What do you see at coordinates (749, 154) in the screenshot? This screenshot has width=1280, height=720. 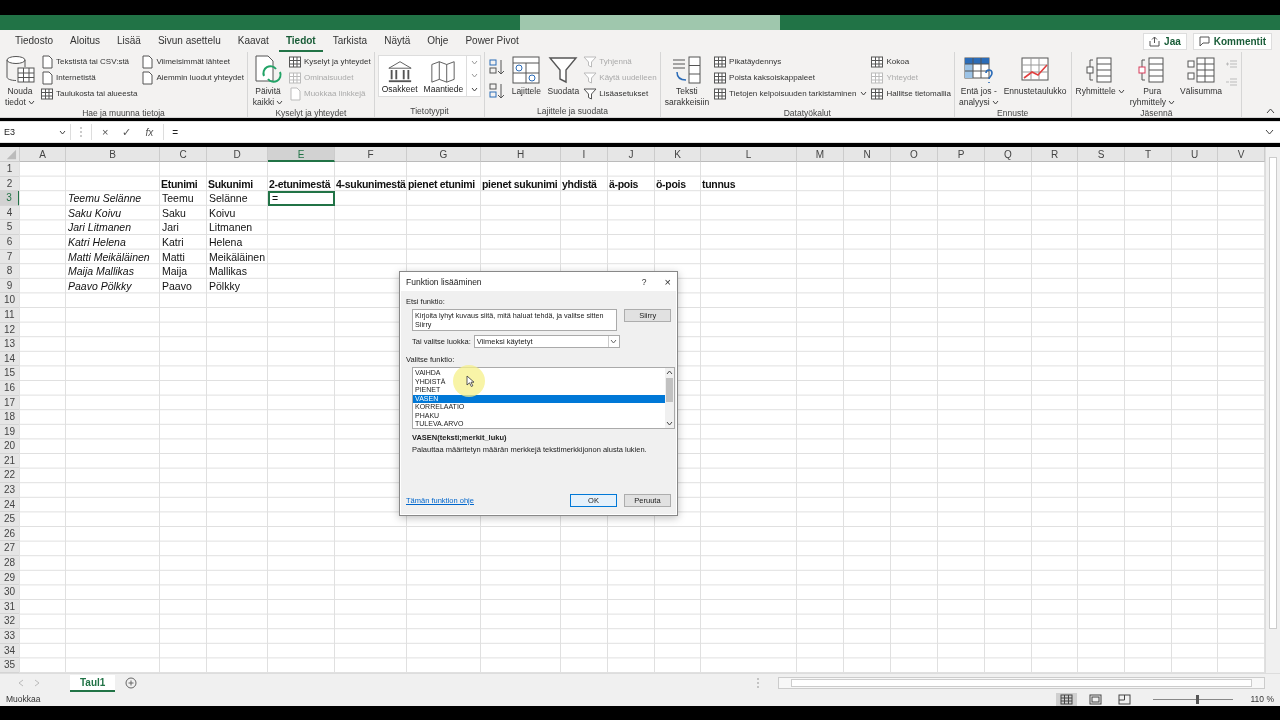 I see `column-header: L` at bounding box center [749, 154].